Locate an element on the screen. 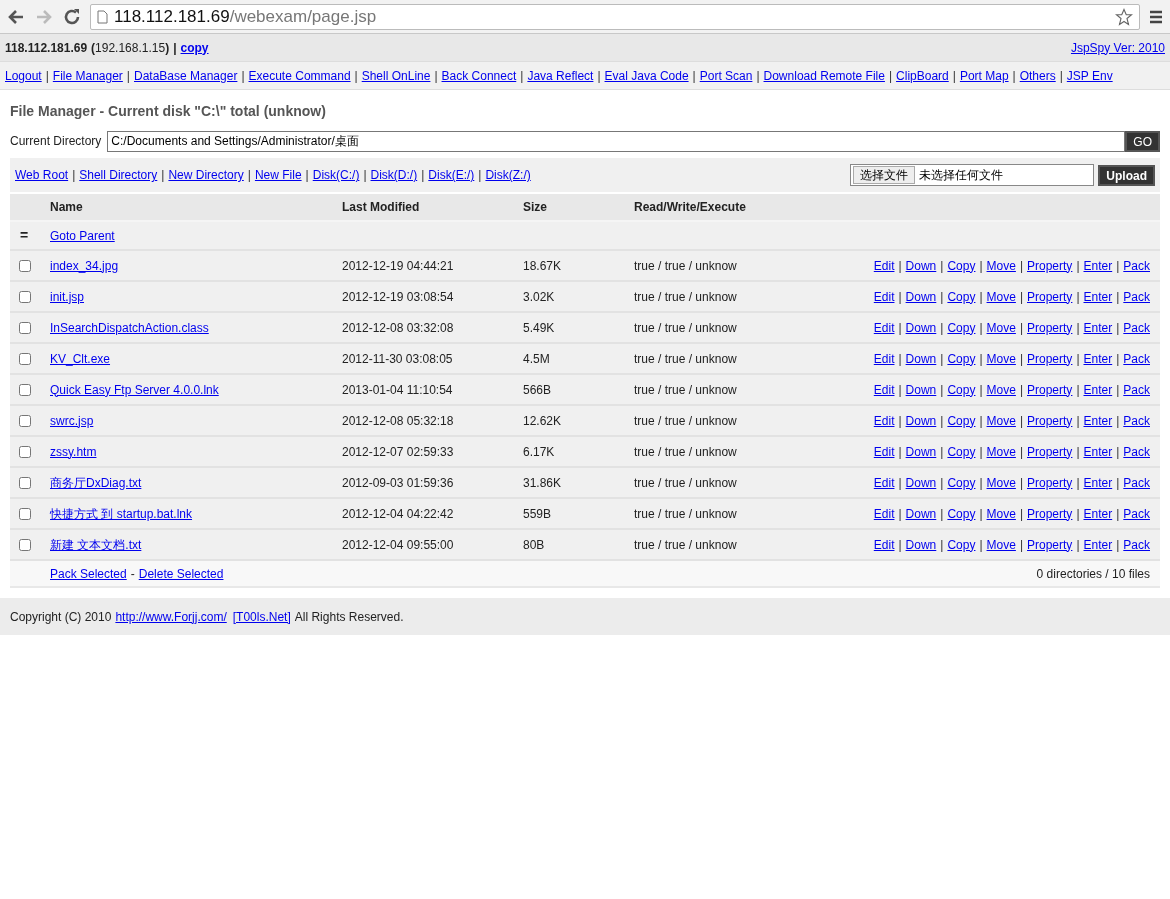  directory-link: Disk(C:/) is located at coordinates (336, 175).